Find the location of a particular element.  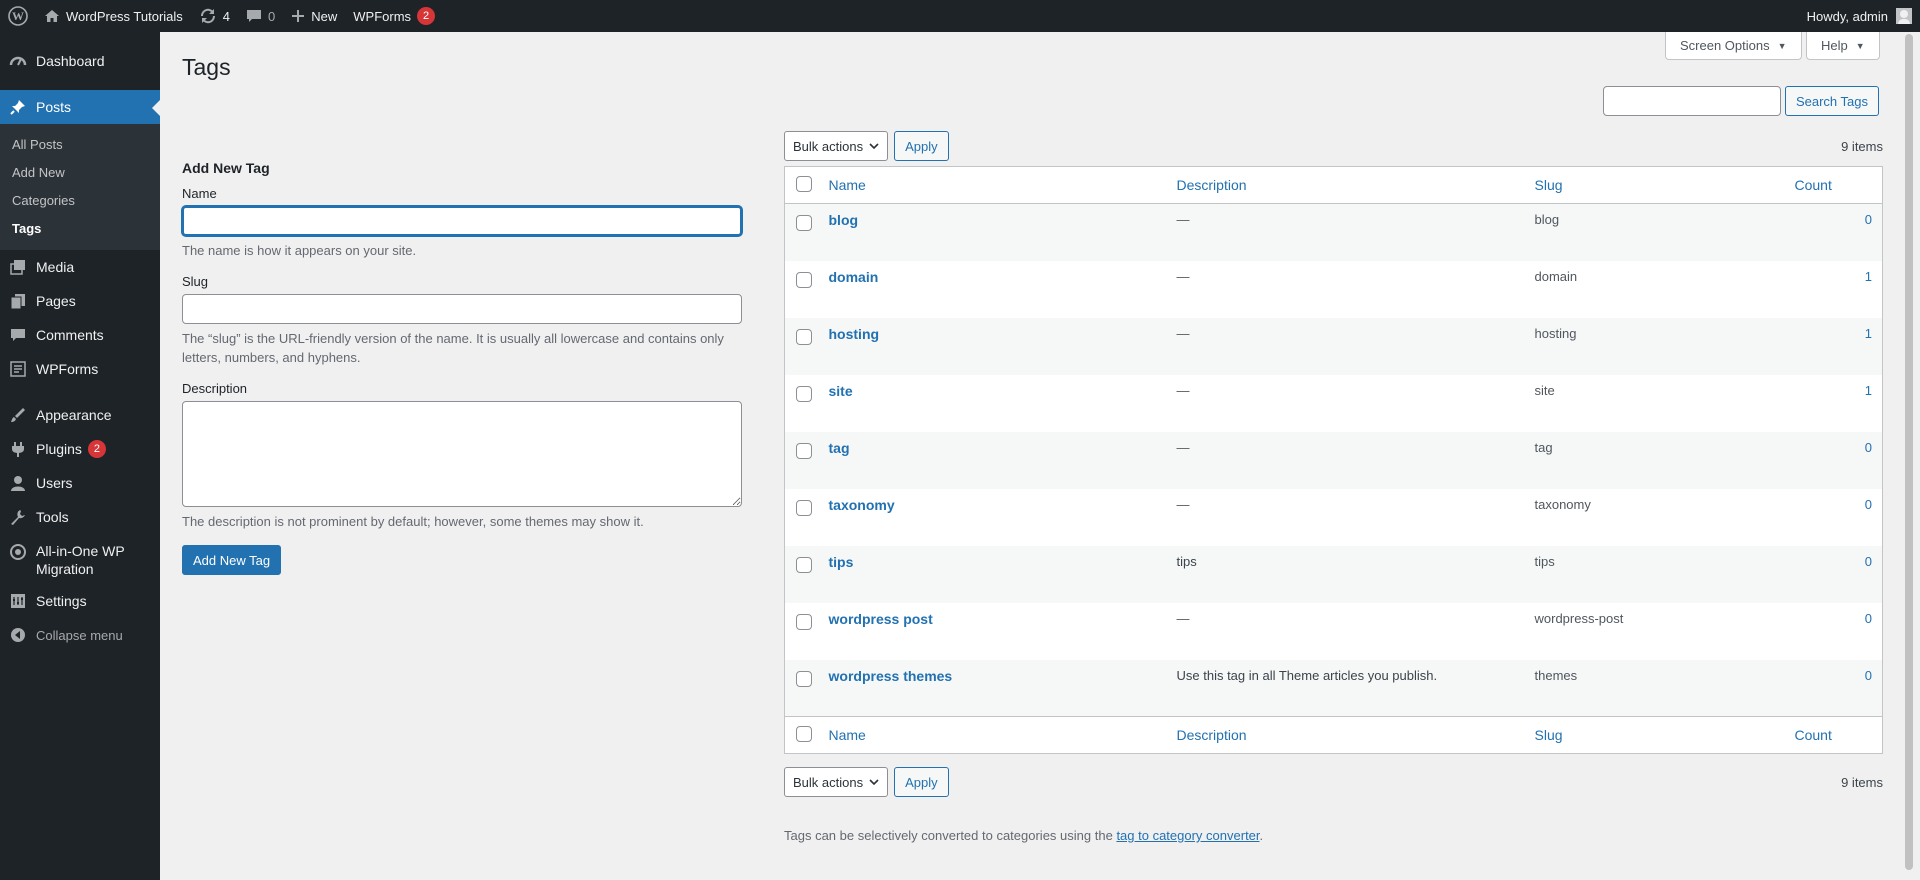

page-scrollbar is located at coordinates (1910, 456).